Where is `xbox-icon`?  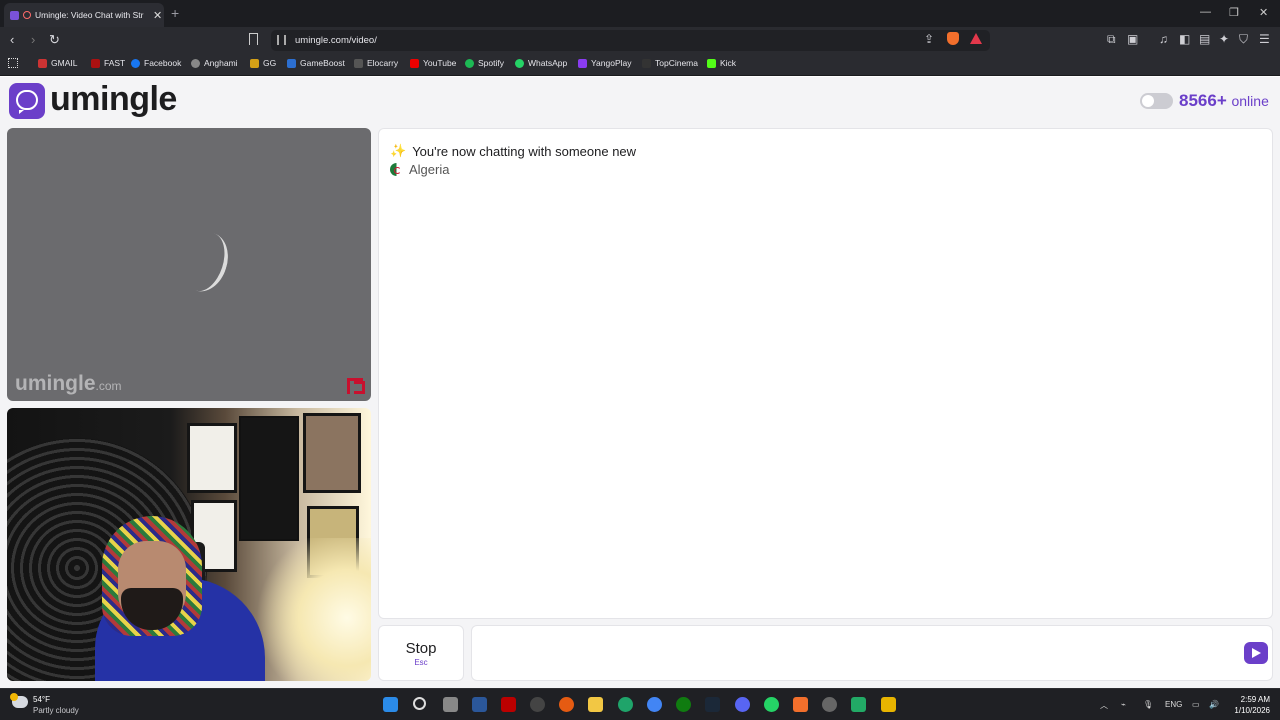
xbox-icon is located at coordinates (683, 704).